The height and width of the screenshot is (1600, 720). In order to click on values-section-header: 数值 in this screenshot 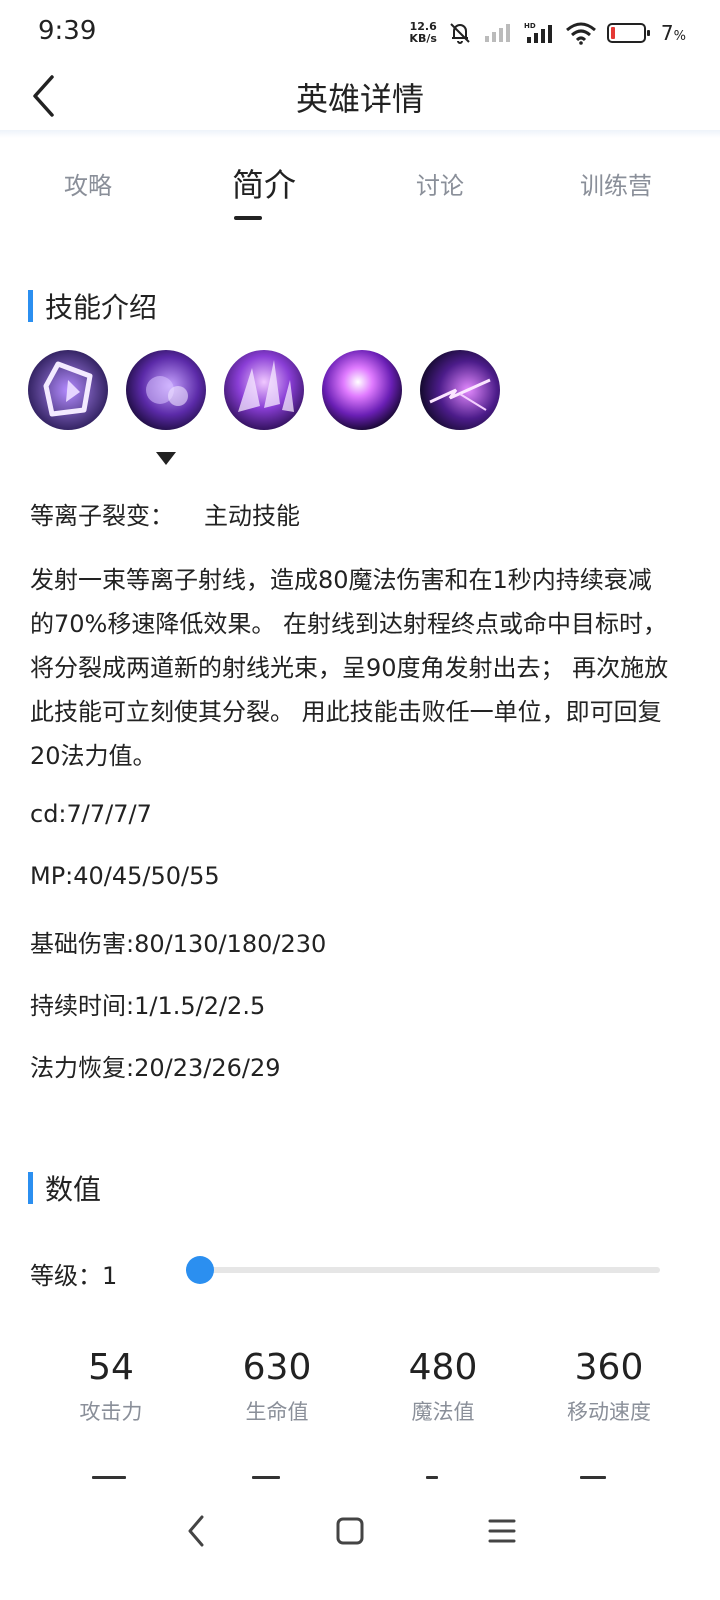, I will do `click(64, 1188)`.